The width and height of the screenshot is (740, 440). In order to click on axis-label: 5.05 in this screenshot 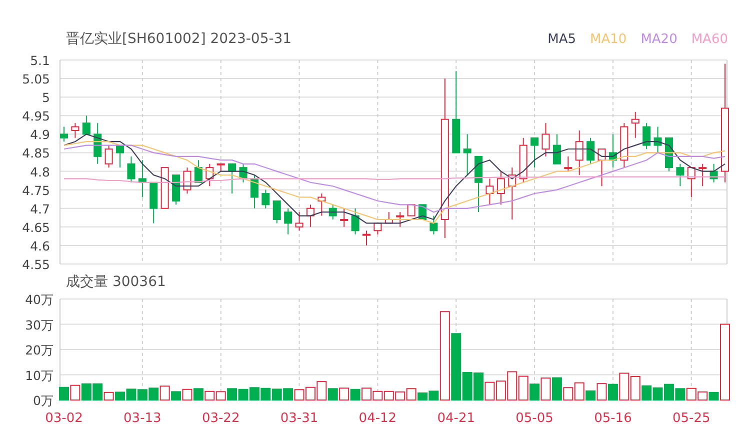, I will do `click(36, 79)`.